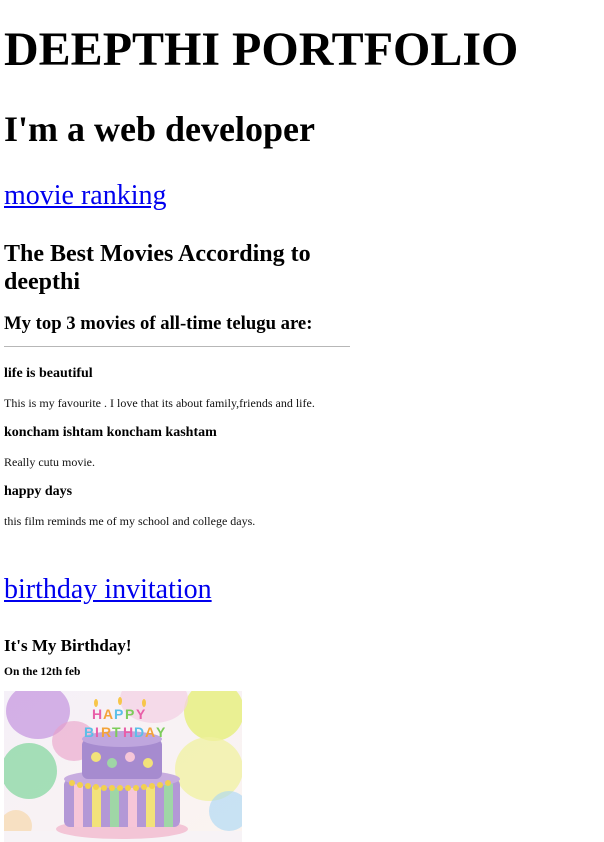  I want to click on page-subtitle: I'm a web developer, so click(159, 129).